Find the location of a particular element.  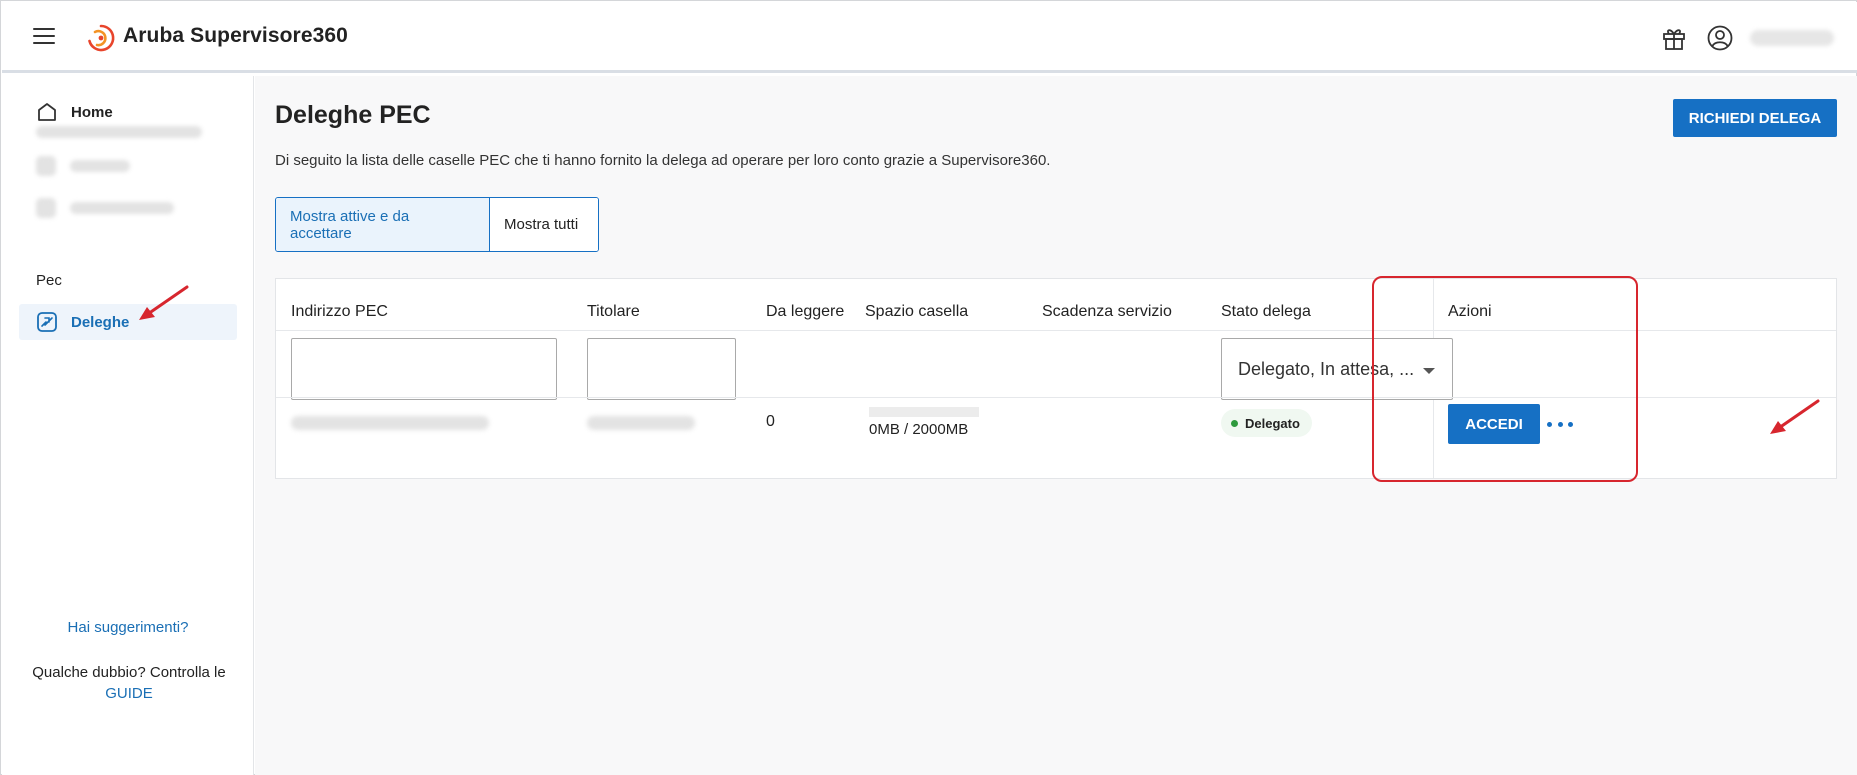

user-name-redacted is located at coordinates (1792, 38).